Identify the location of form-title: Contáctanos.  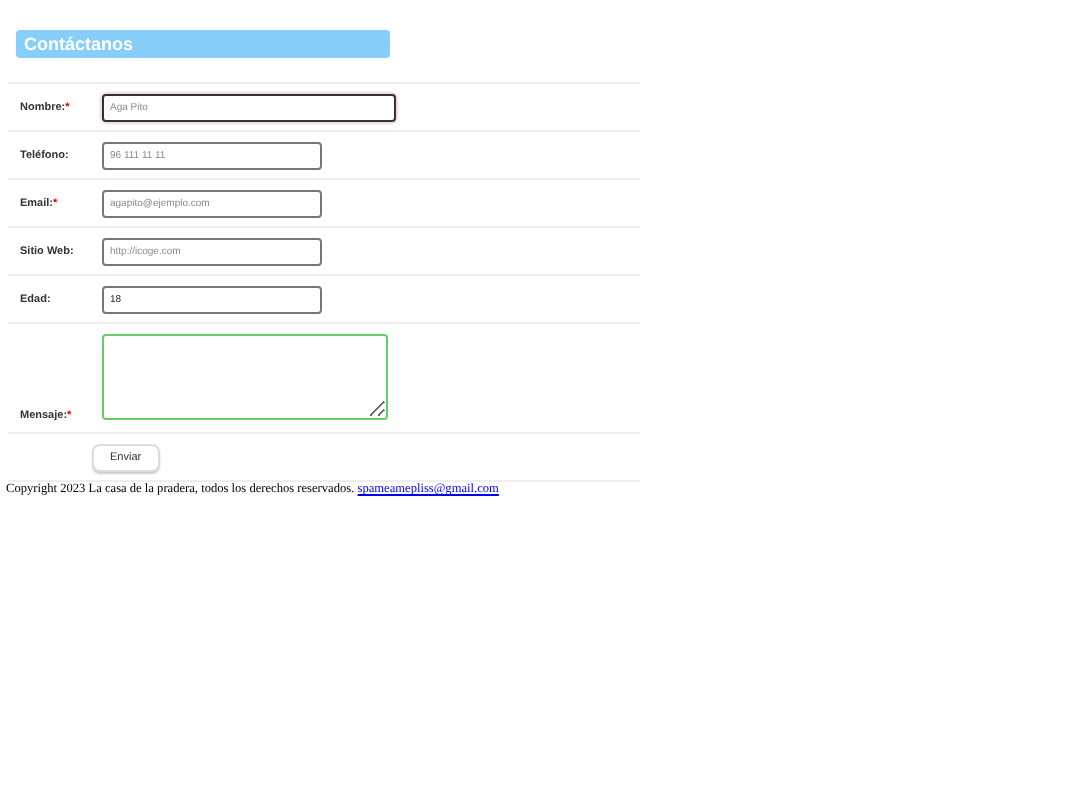
(203, 44).